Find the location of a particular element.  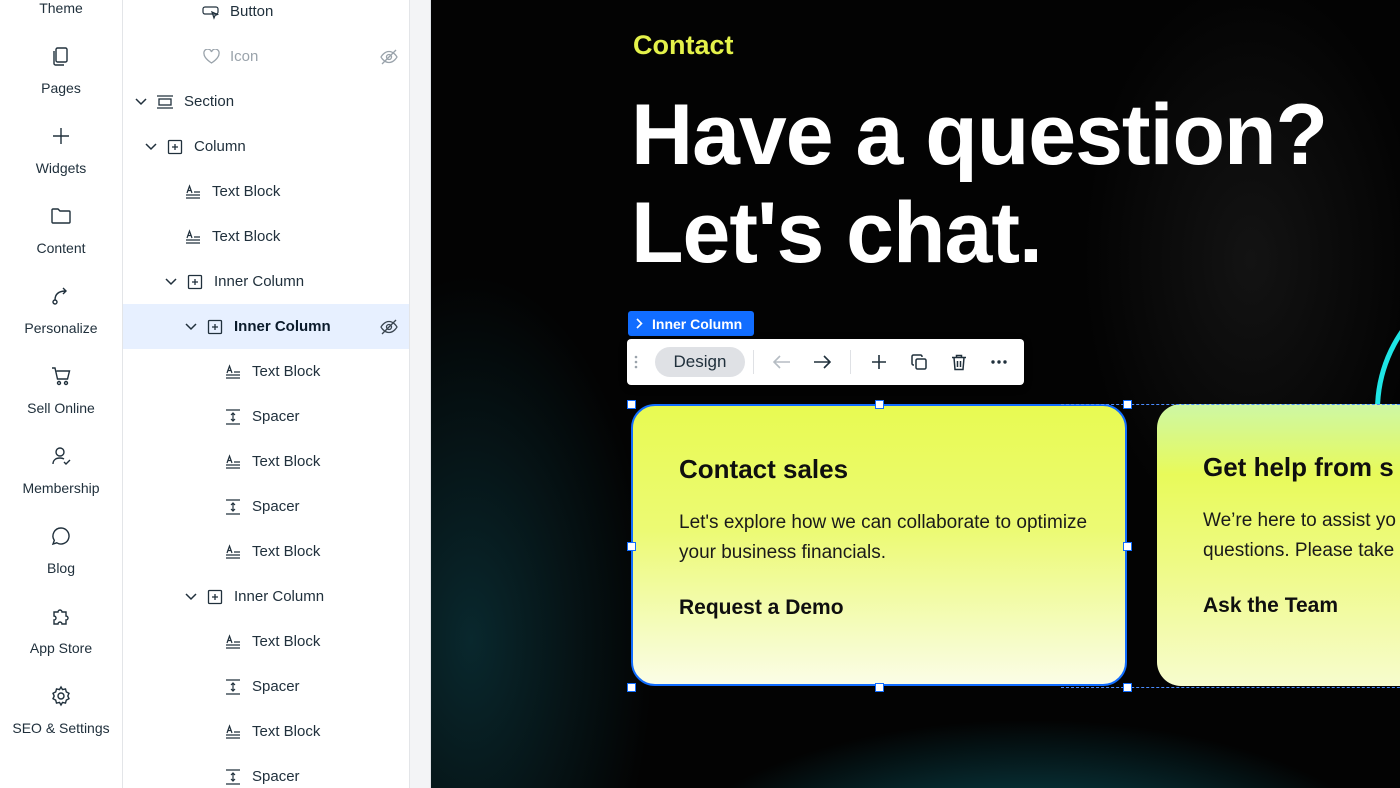

rail-item-label: Sell Online is located at coordinates (61, 408).